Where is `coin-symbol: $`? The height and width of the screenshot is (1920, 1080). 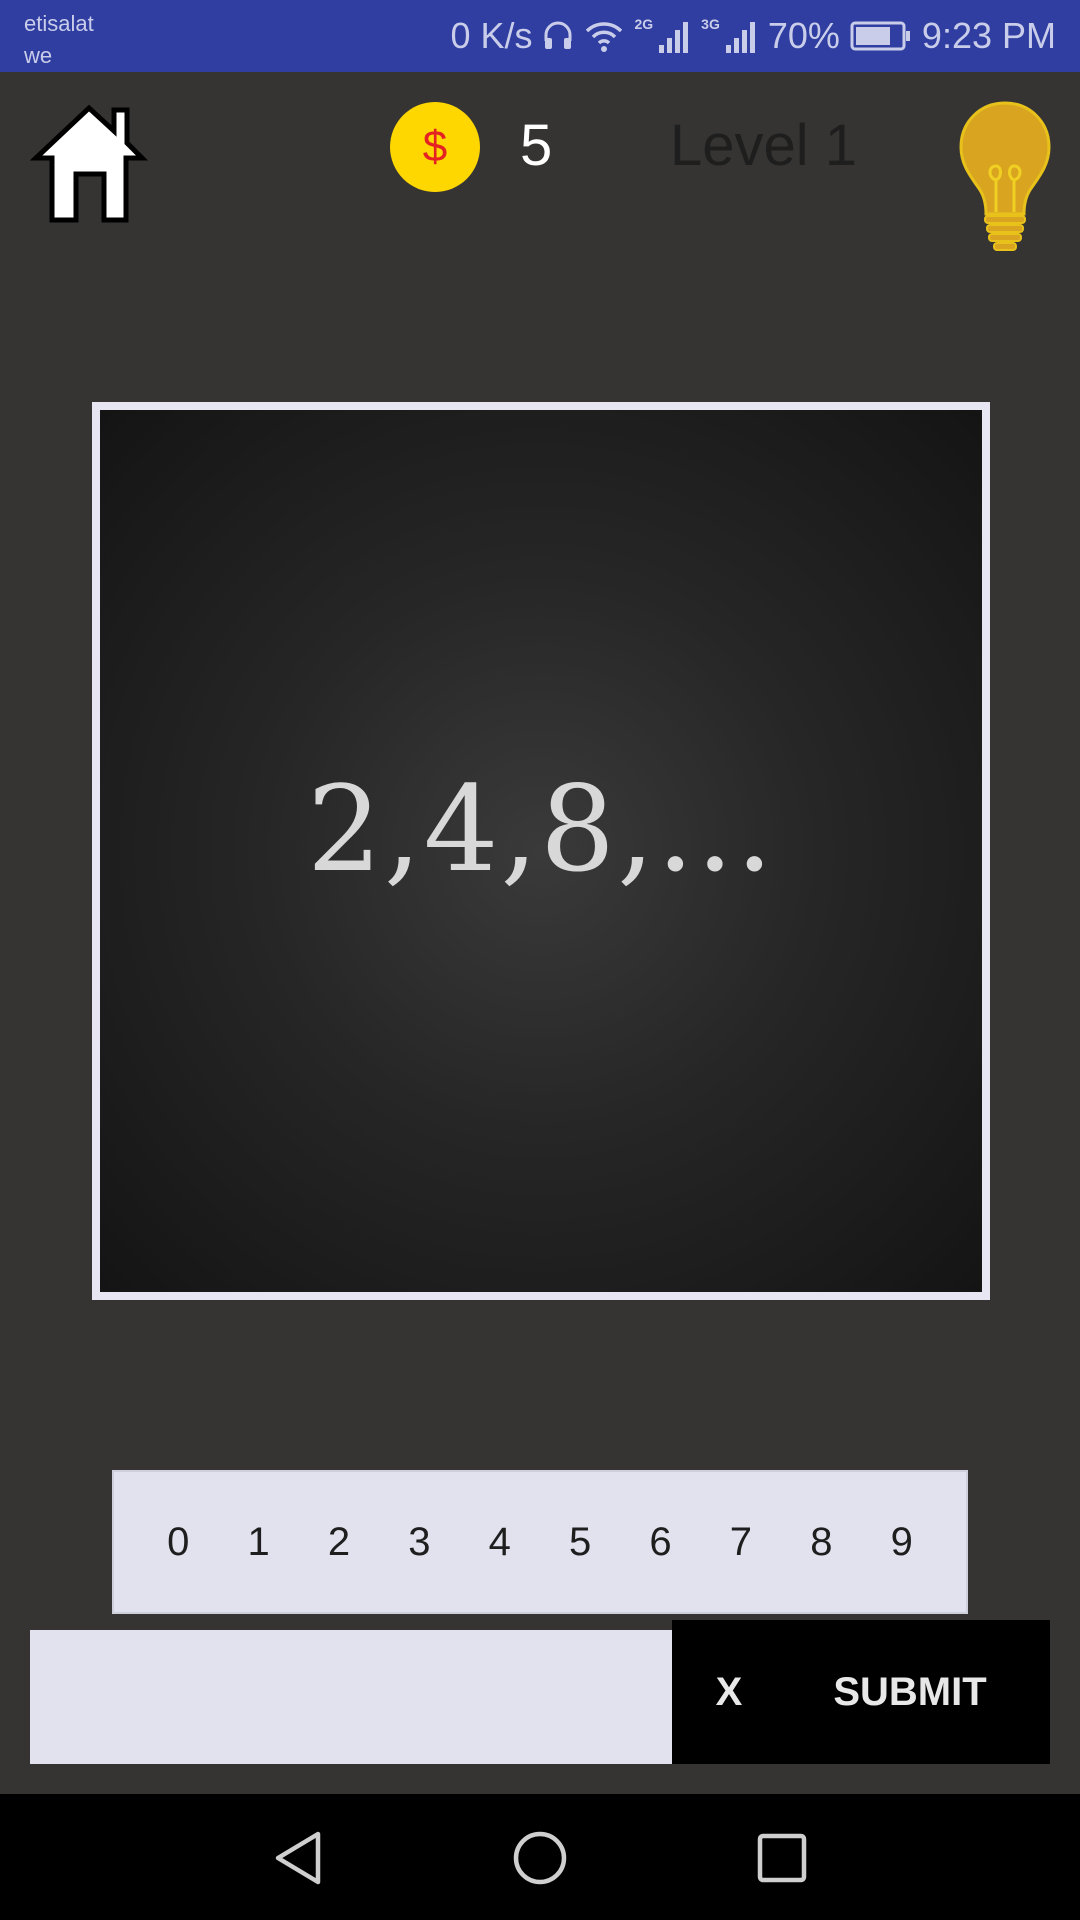
coin-symbol: $ is located at coordinates (435, 146).